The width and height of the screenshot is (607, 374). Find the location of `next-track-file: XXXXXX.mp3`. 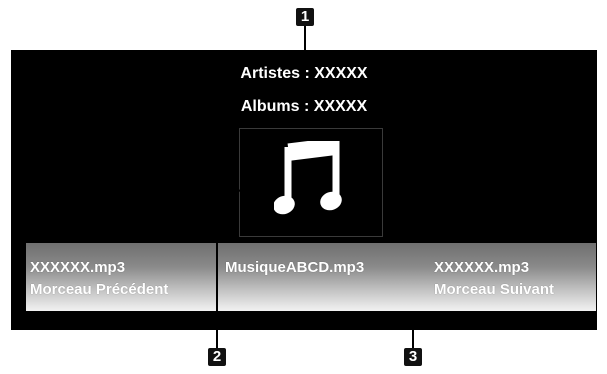

next-track-file: XXXXXX.mp3 is located at coordinates (481, 267).